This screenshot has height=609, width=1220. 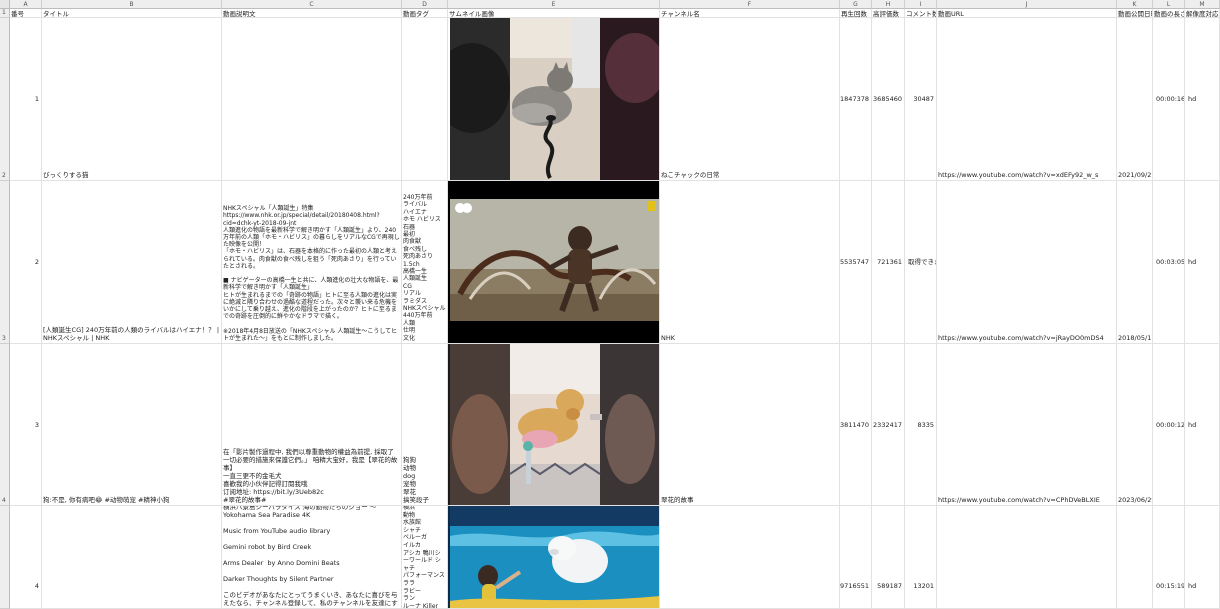 What do you see at coordinates (1135, 338) in the screenshot?
I see `cell-value: 2018/05/11` at bounding box center [1135, 338].